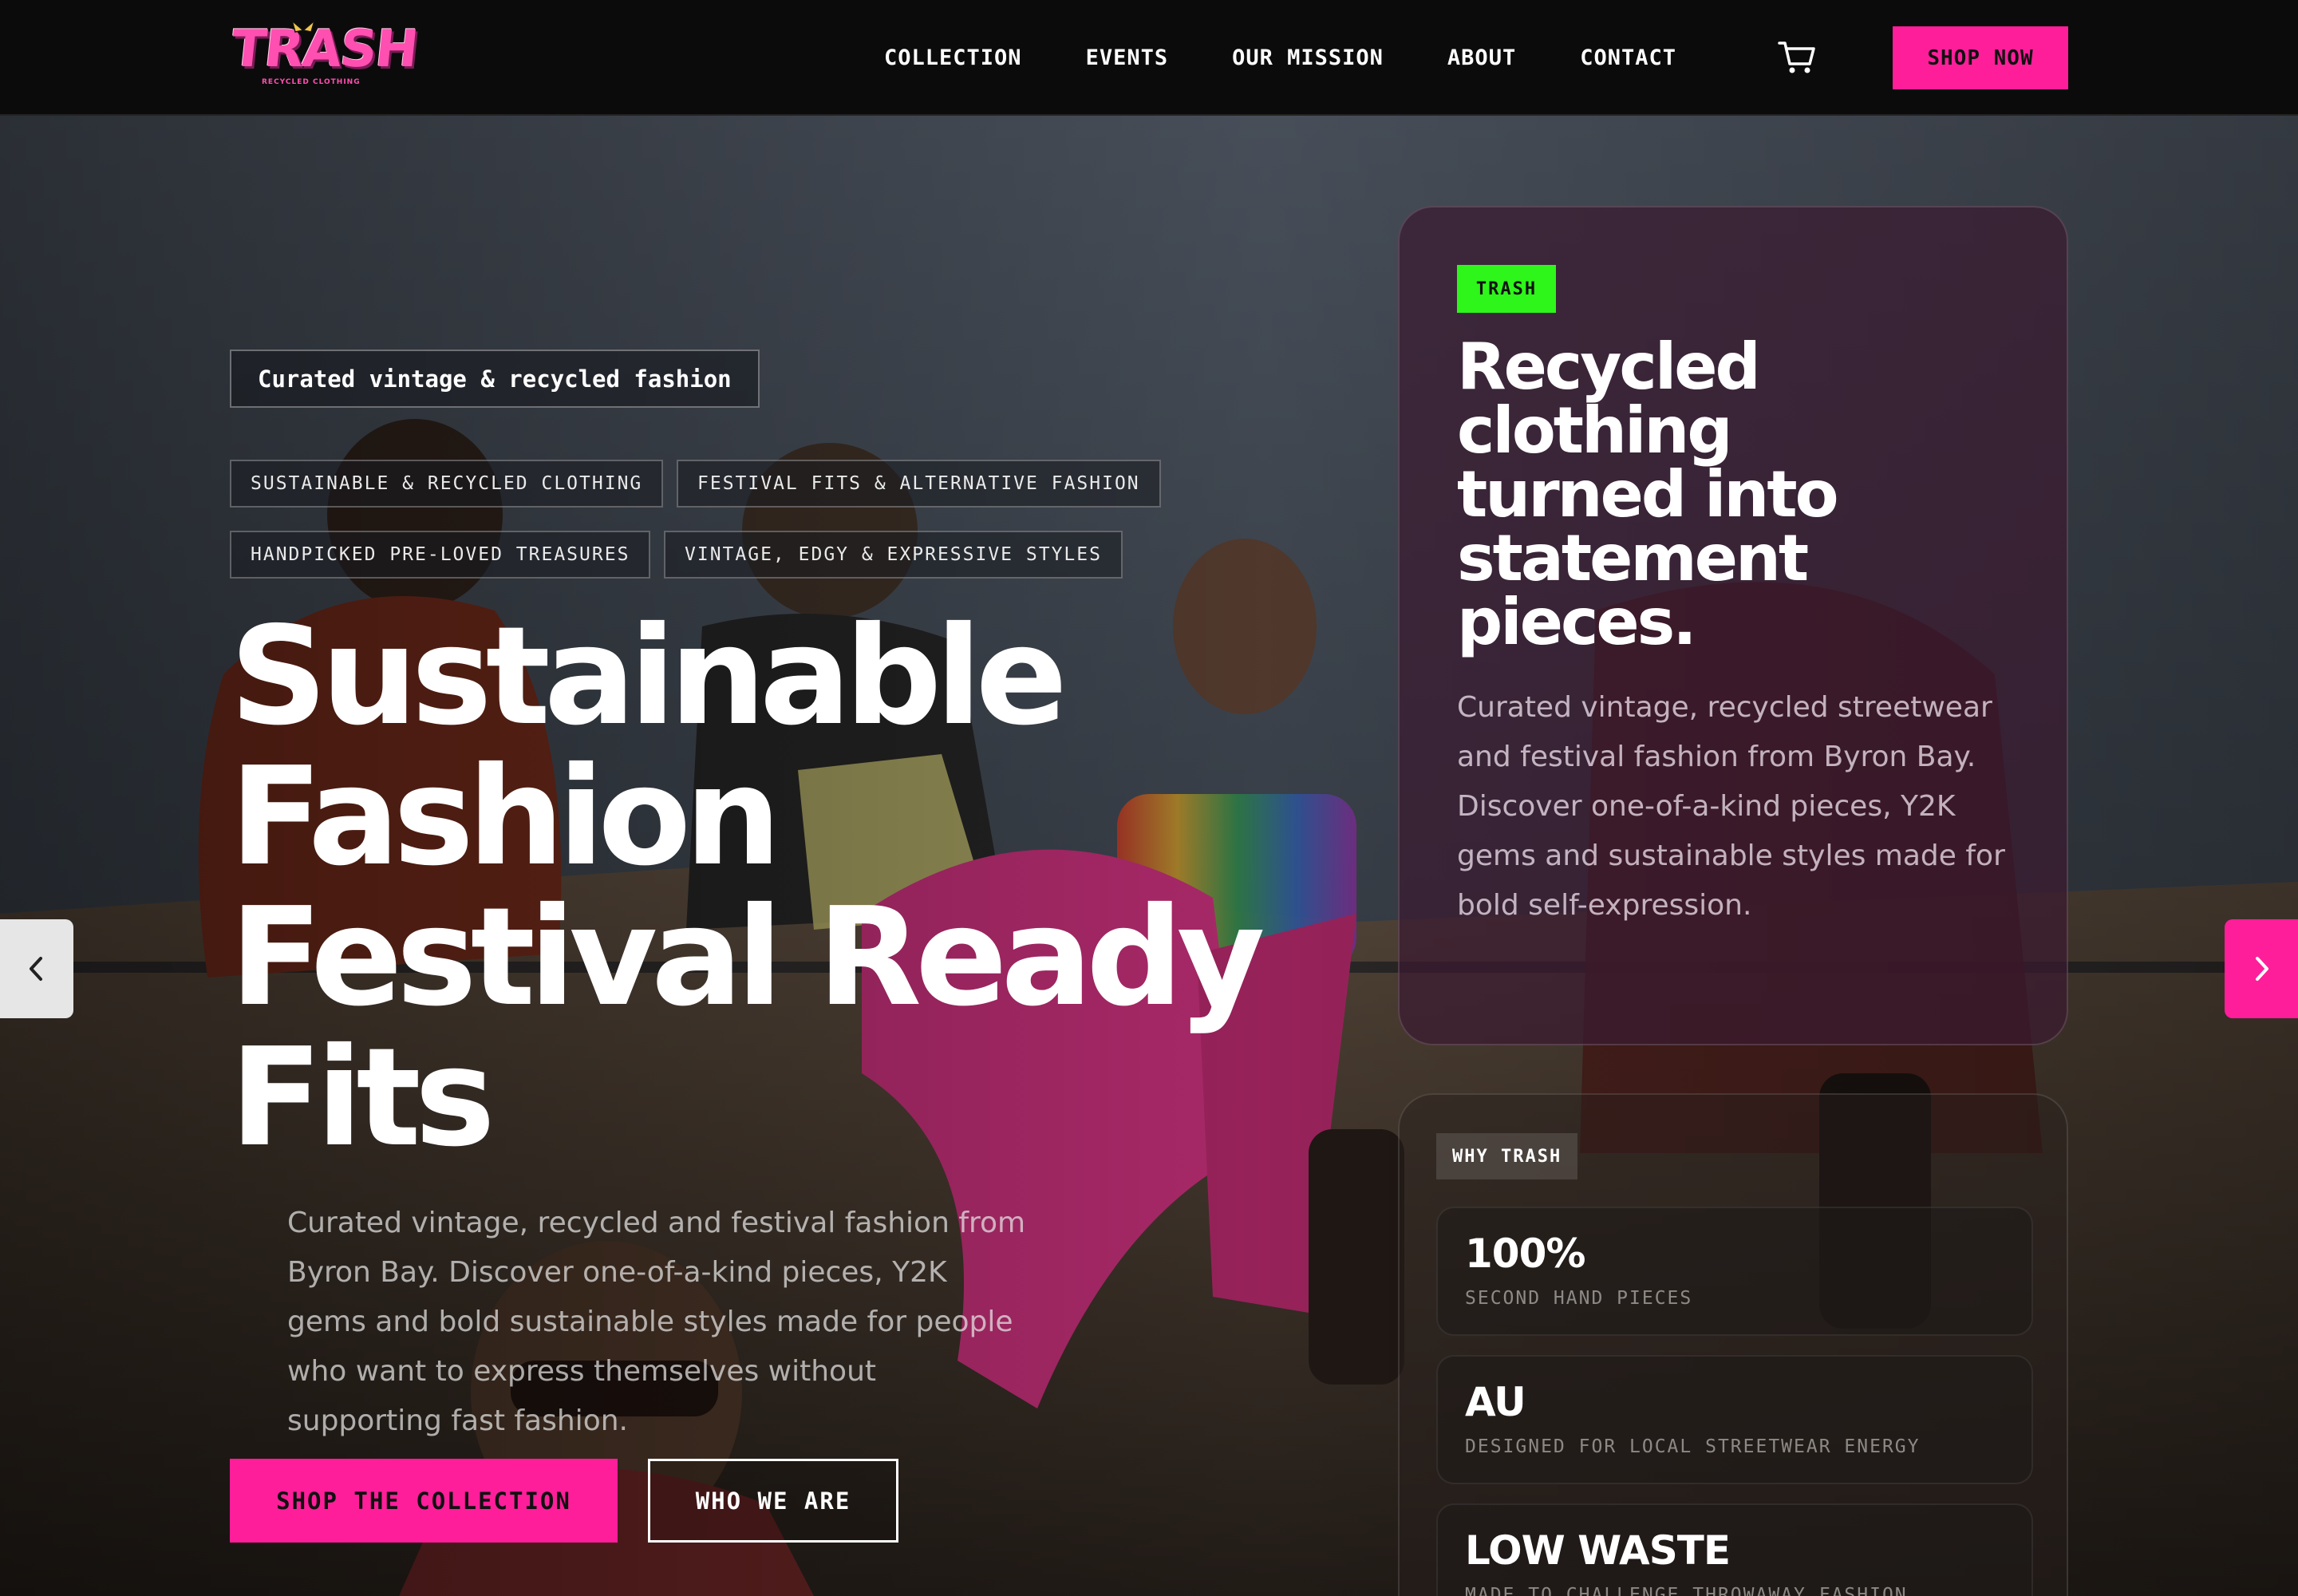 This screenshot has height=1596, width=2298. What do you see at coordinates (1598, 1550) in the screenshot?
I see `stat-value: LOW WASTE` at bounding box center [1598, 1550].